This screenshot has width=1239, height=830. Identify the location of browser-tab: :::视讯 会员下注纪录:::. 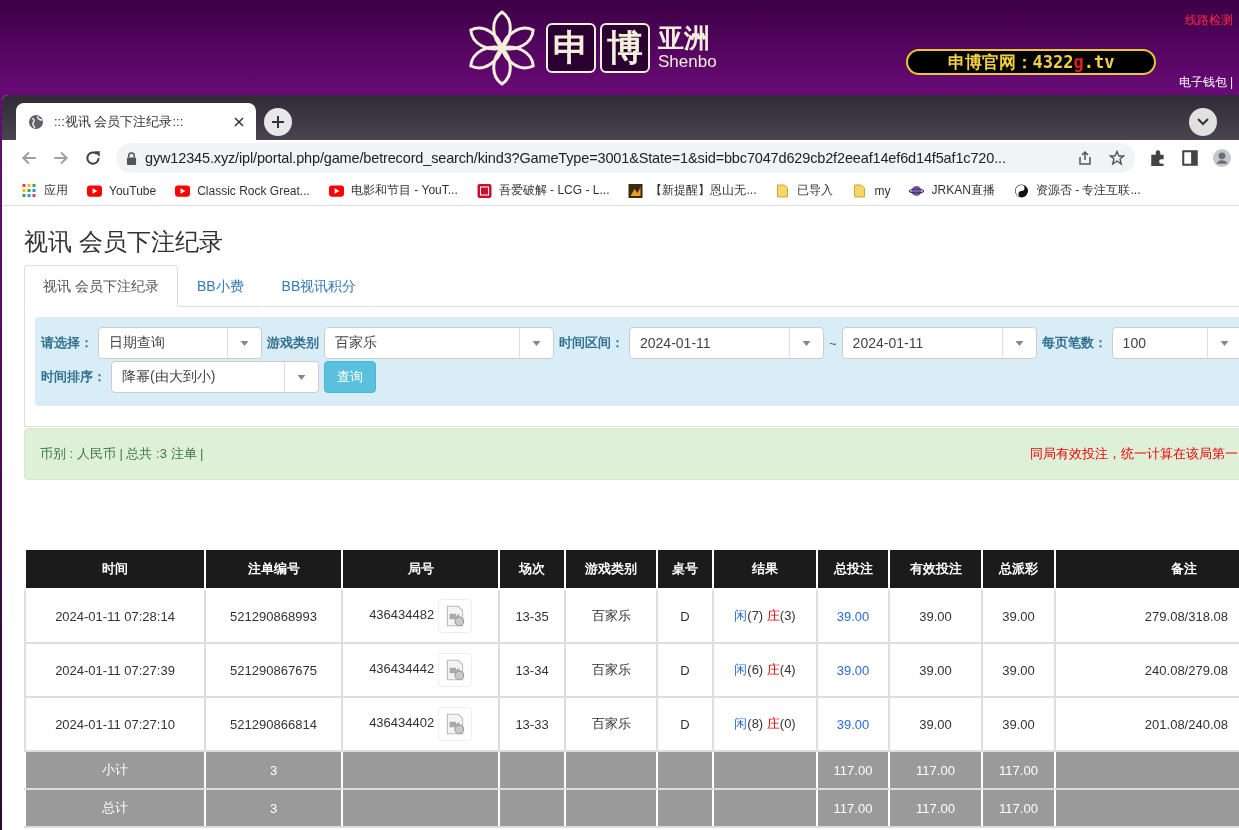
(136, 121).